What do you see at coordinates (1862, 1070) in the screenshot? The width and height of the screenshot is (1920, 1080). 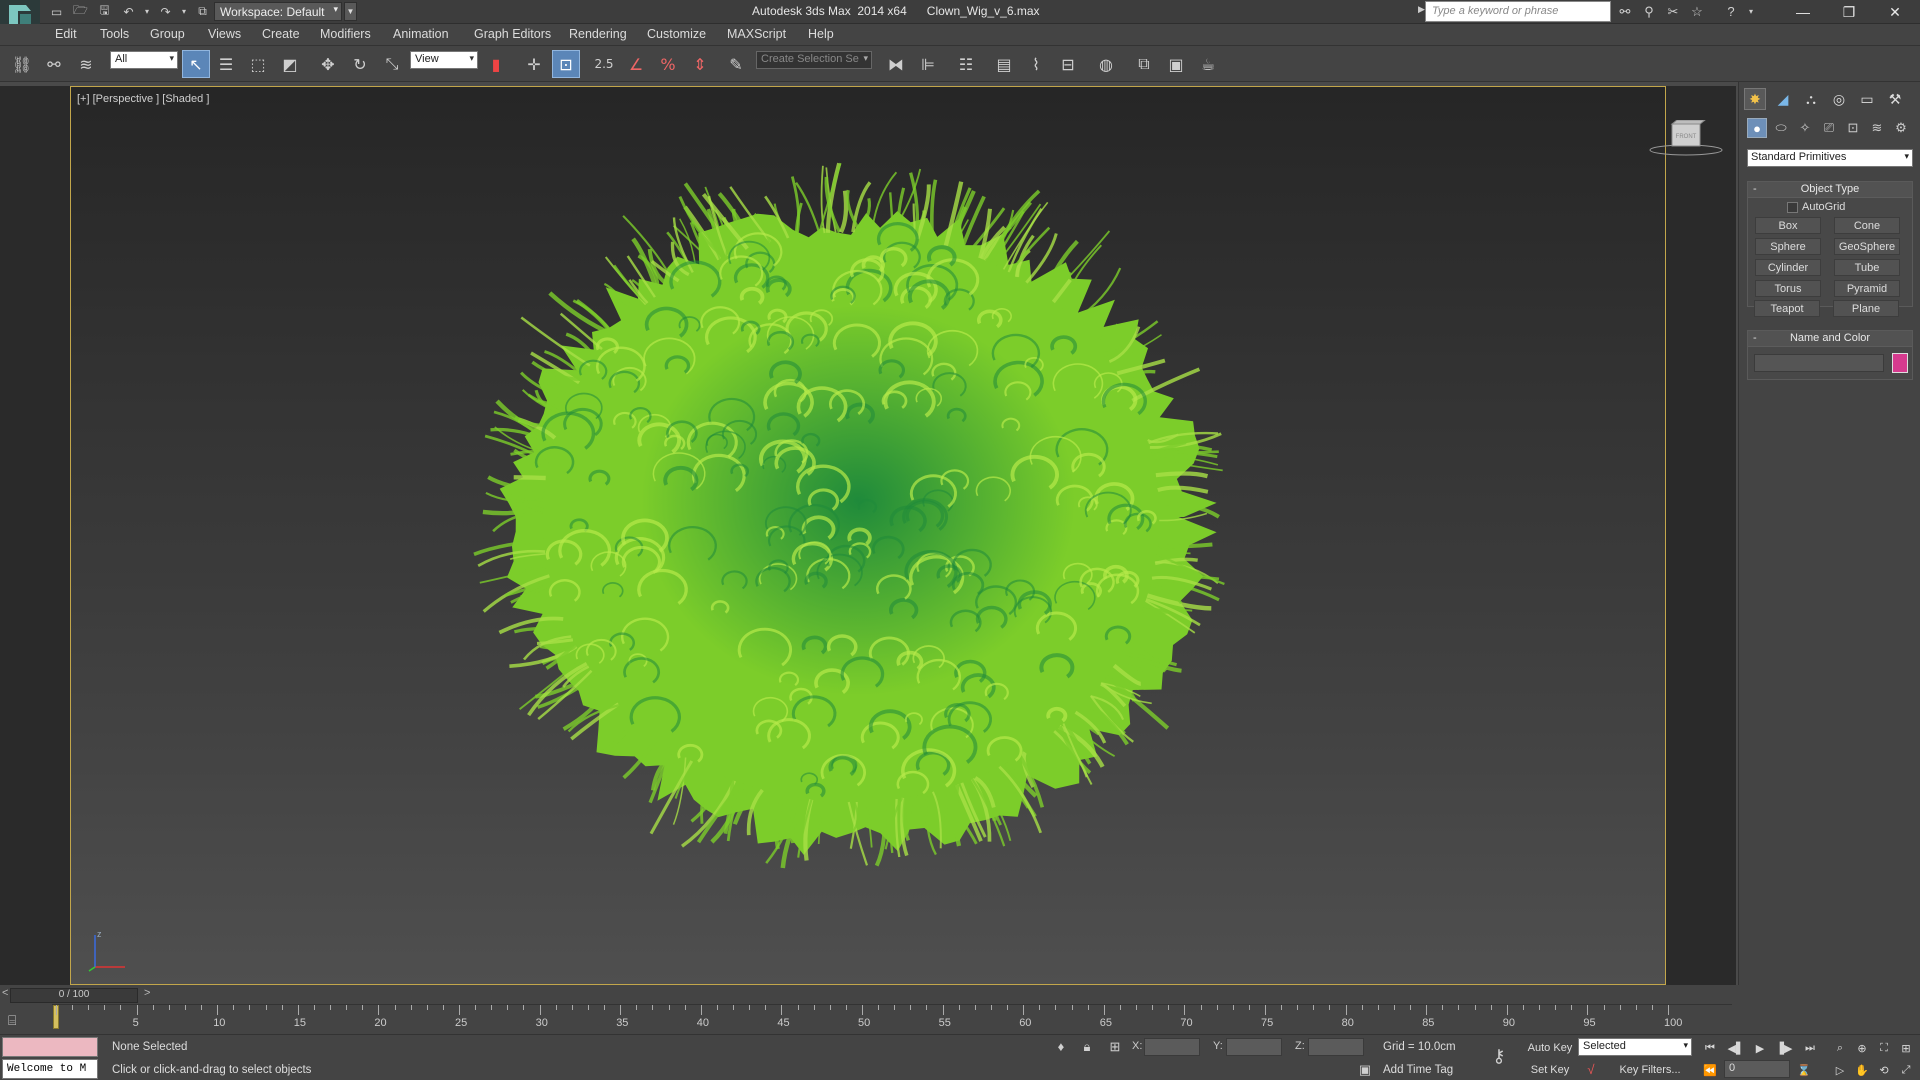 I see `pan-view-icon: ✋` at bounding box center [1862, 1070].